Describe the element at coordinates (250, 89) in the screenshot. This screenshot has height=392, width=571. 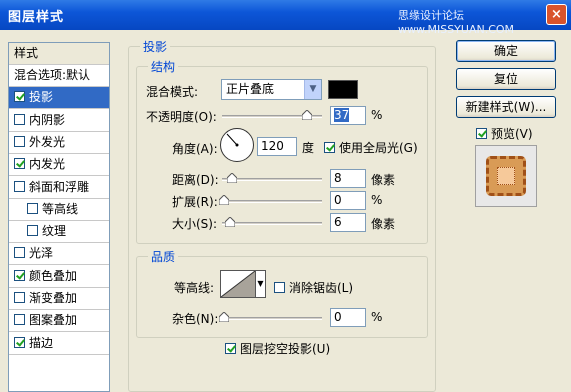
I see `blend-mode-value: 正片叠底` at that location.